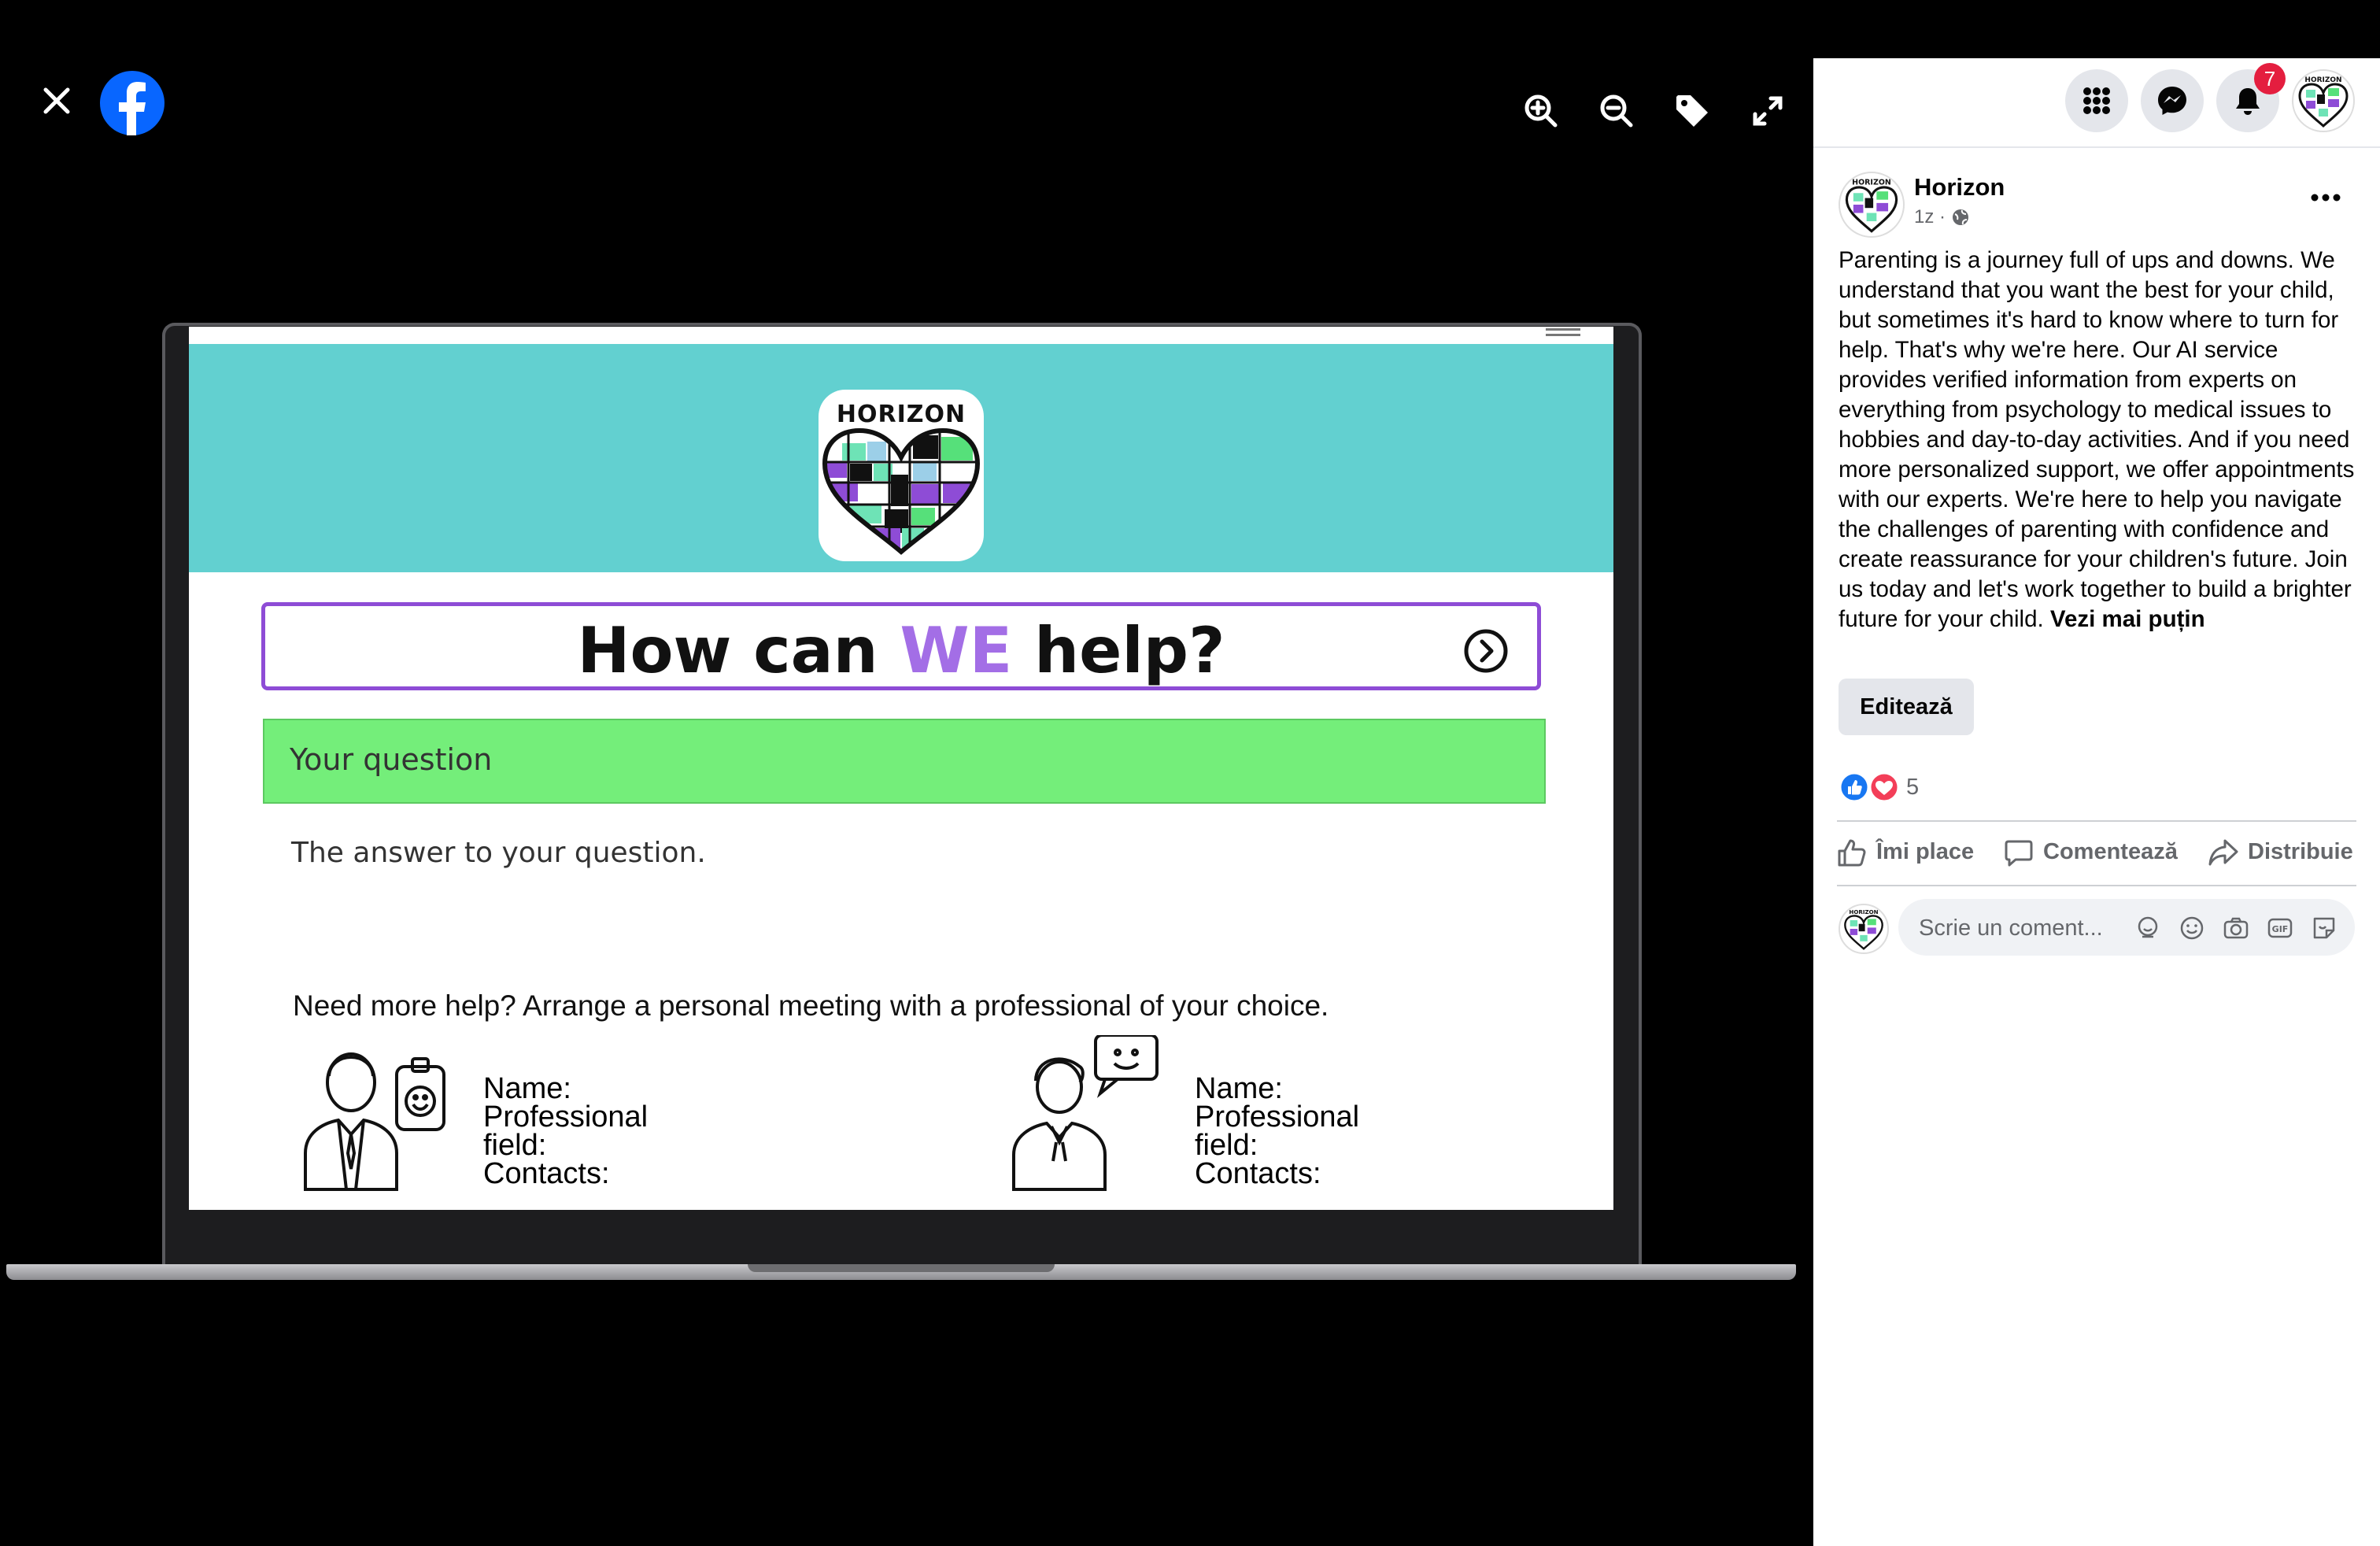  Describe the element at coordinates (2223, 852) in the screenshot. I see `share-arrow-icon` at that location.